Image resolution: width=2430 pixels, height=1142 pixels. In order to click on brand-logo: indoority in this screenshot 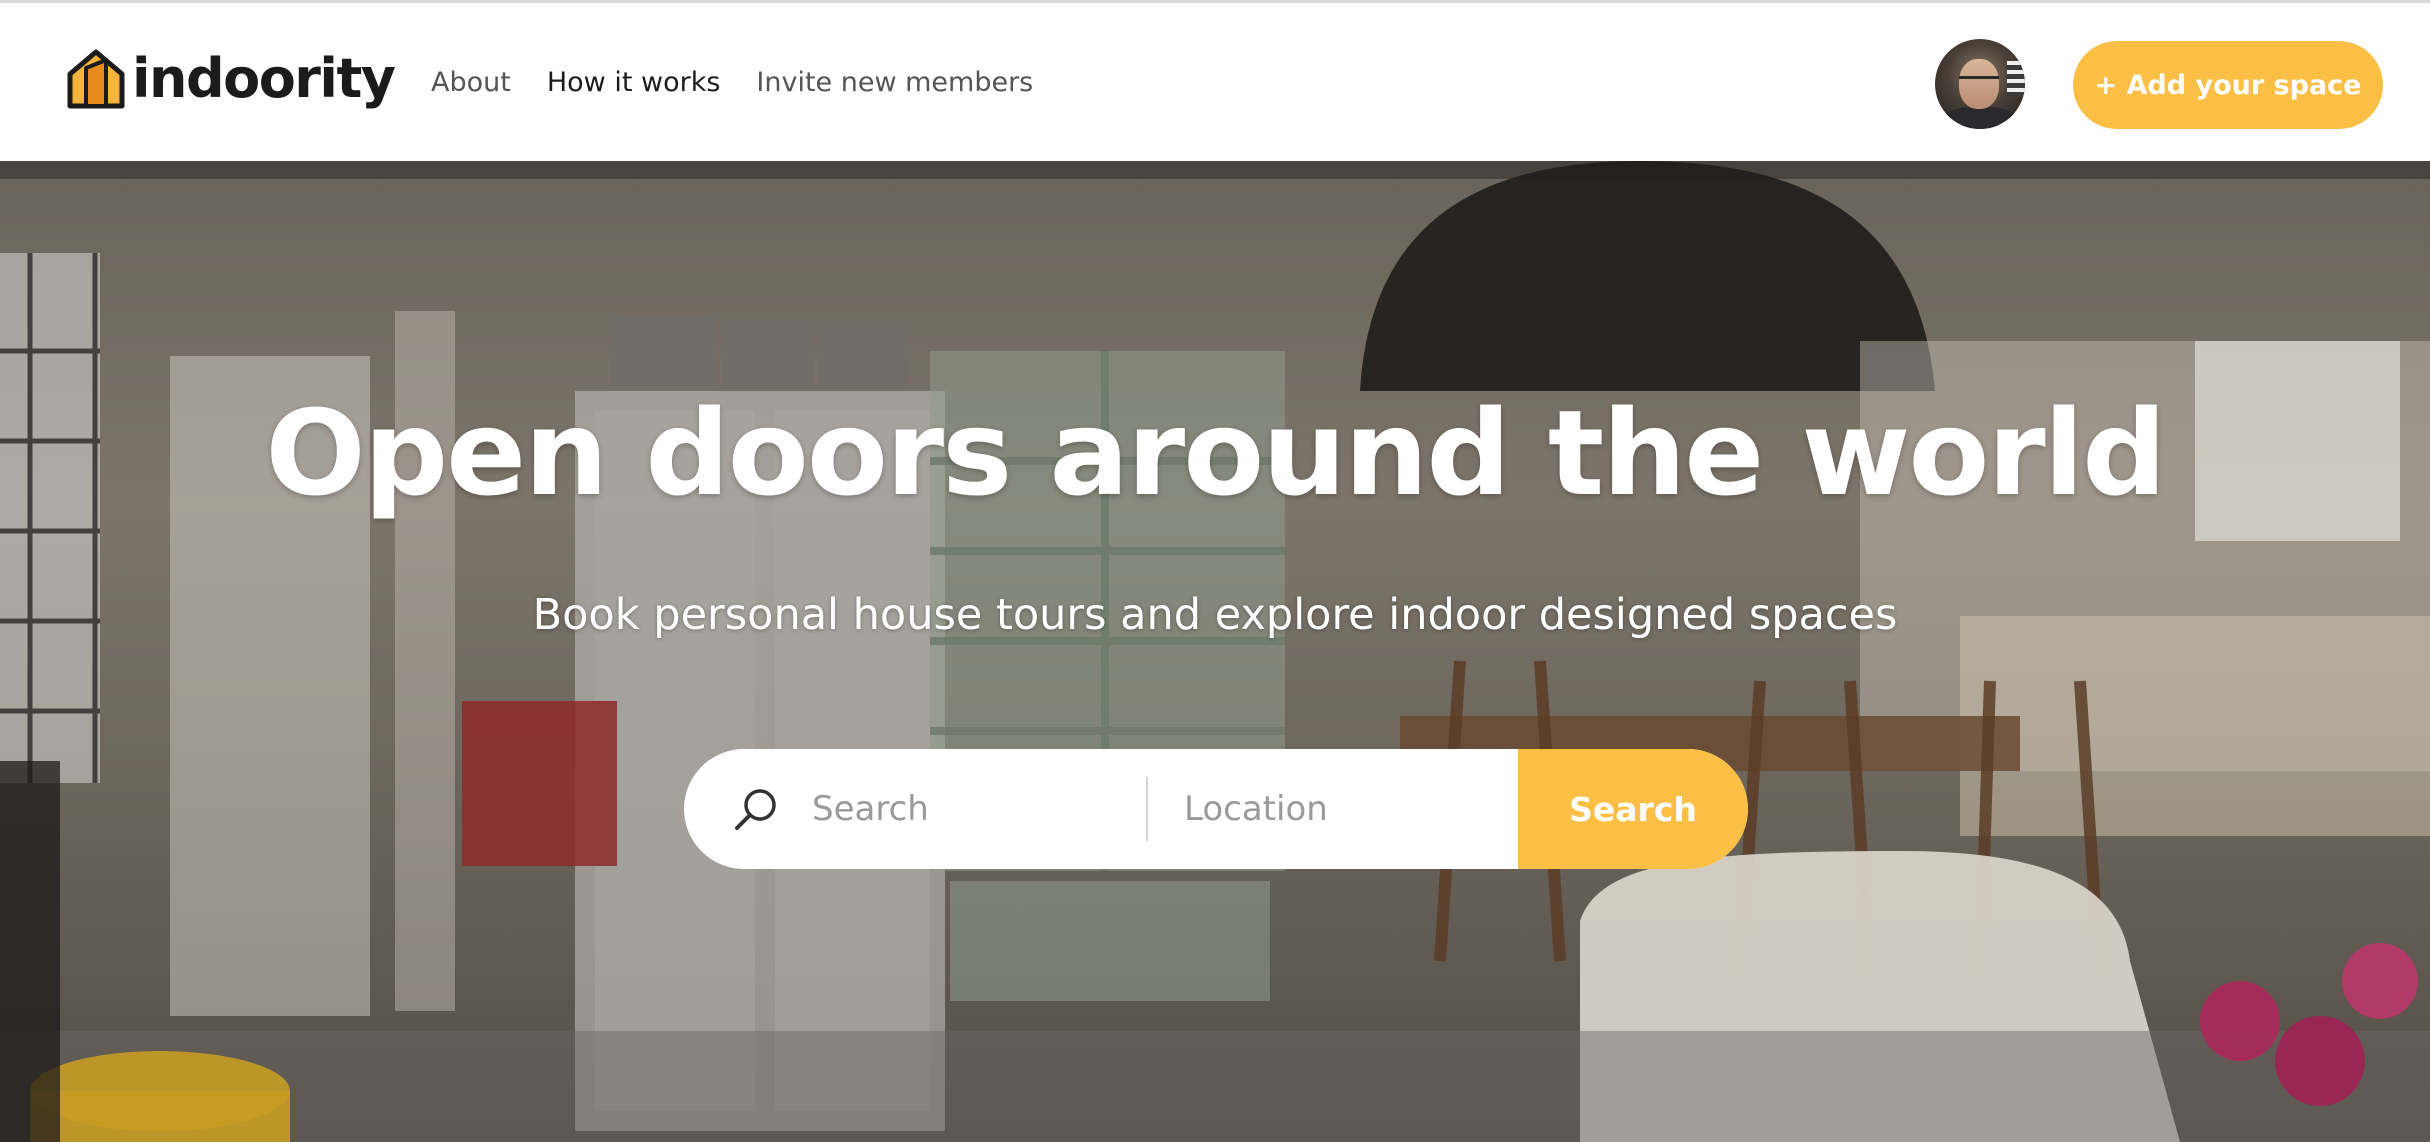, I will do `click(231, 78)`.